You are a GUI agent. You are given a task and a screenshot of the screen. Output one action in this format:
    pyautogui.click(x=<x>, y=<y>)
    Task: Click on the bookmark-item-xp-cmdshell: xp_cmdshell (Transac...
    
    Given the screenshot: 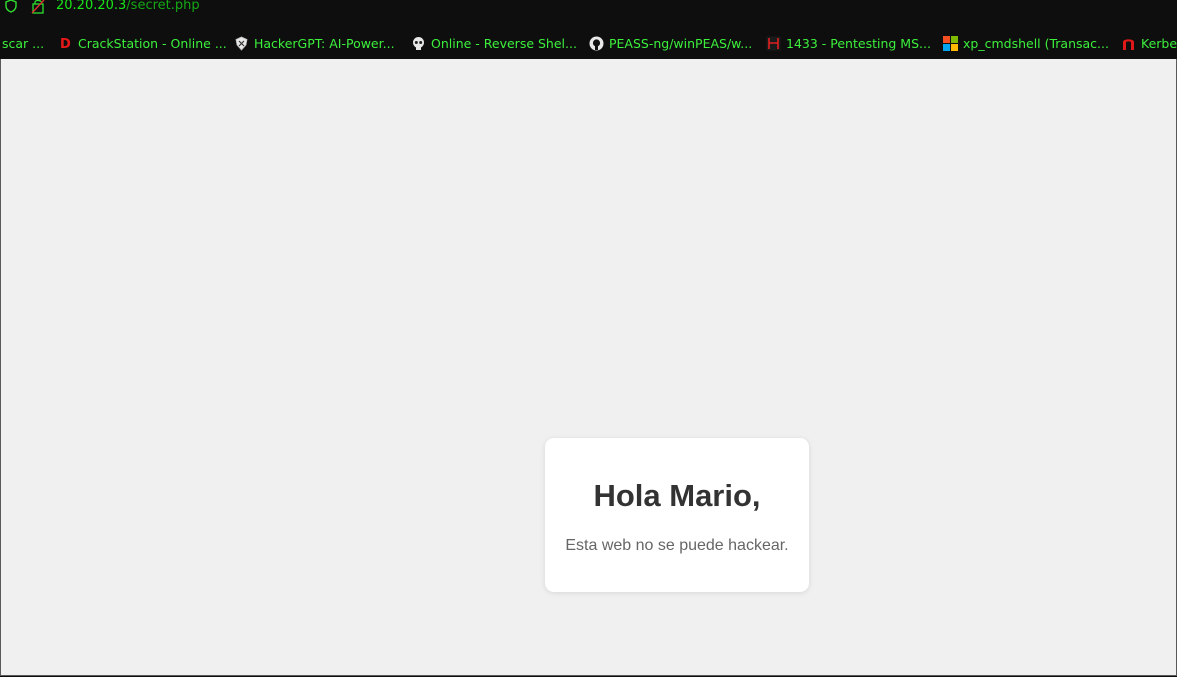 What is the action you would take?
    pyautogui.click(x=1026, y=43)
    